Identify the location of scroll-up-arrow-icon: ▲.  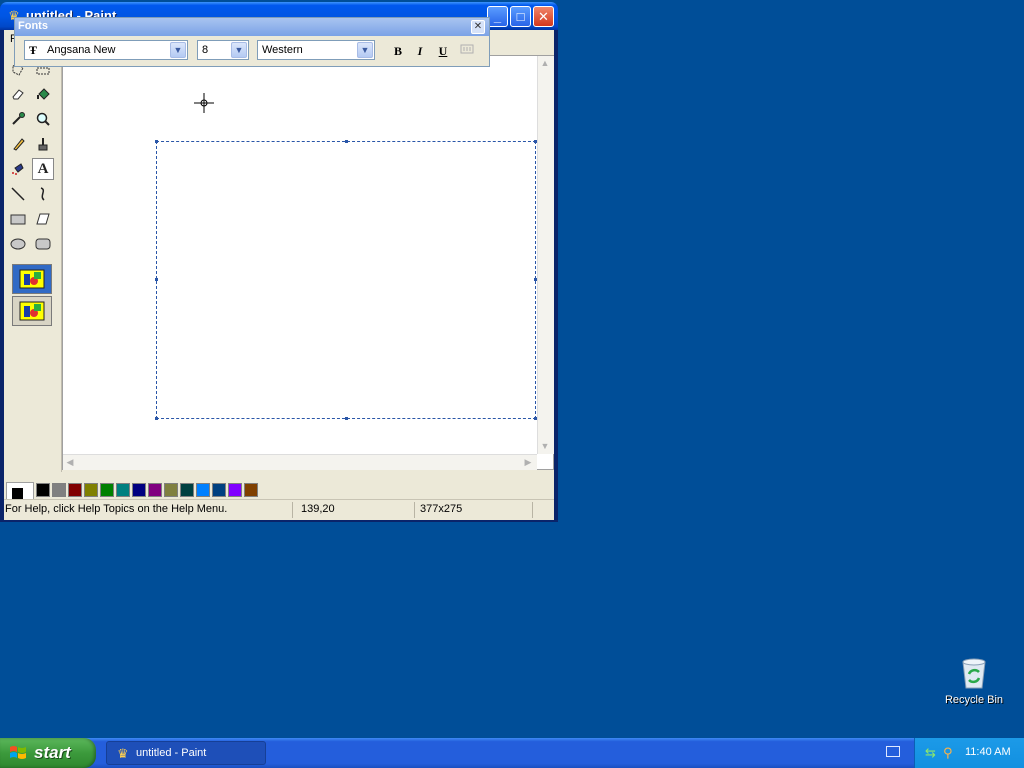
(545, 63).